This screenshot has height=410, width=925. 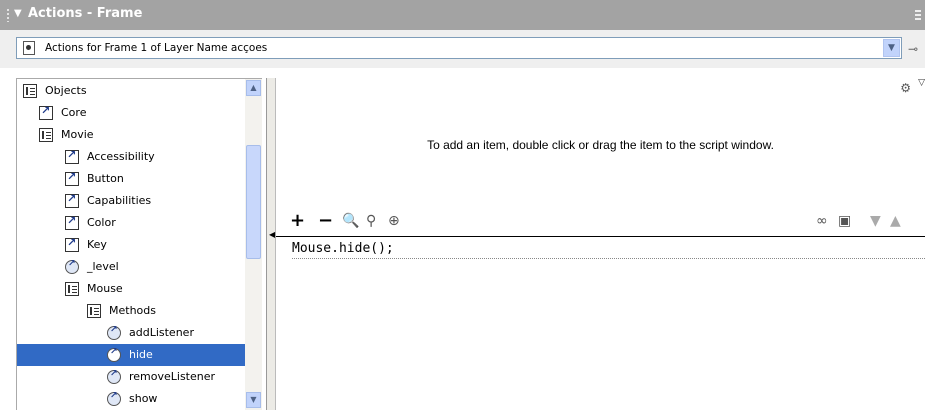 What do you see at coordinates (844, 221) in the screenshot?
I see `view-options-menu-icon: ▣` at bounding box center [844, 221].